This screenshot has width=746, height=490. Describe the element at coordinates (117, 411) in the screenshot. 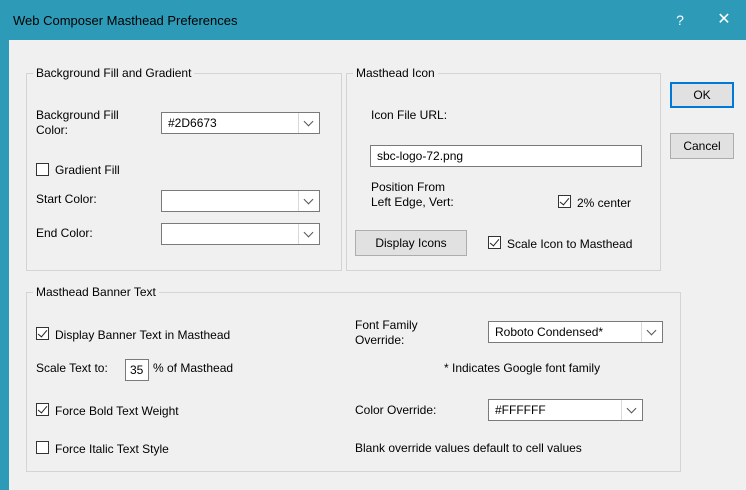

I see `force-bold-label: Force Bold Text Weight` at that location.